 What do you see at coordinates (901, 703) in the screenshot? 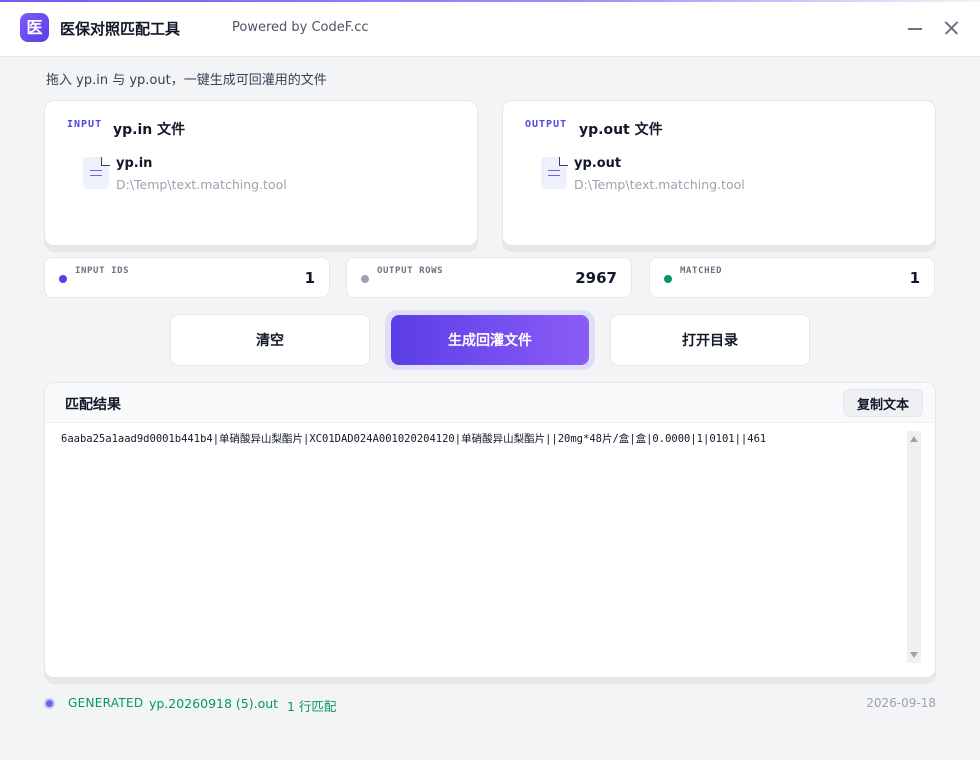
I see `status-date: 2026-09-18` at bounding box center [901, 703].